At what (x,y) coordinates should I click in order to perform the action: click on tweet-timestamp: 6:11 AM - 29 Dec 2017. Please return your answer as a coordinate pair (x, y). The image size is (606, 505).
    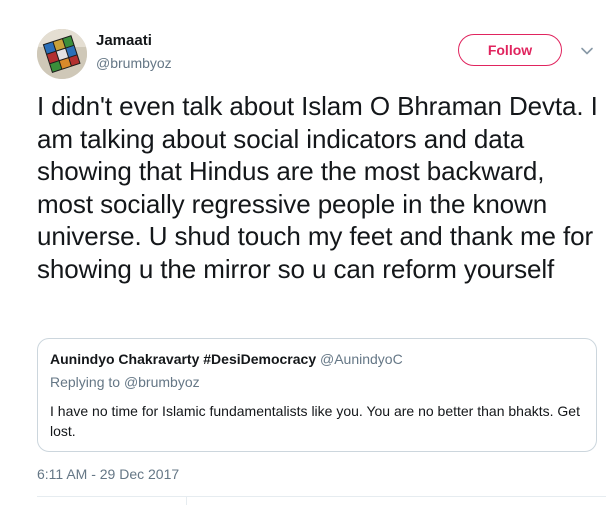
    Looking at the image, I should click on (108, 474).